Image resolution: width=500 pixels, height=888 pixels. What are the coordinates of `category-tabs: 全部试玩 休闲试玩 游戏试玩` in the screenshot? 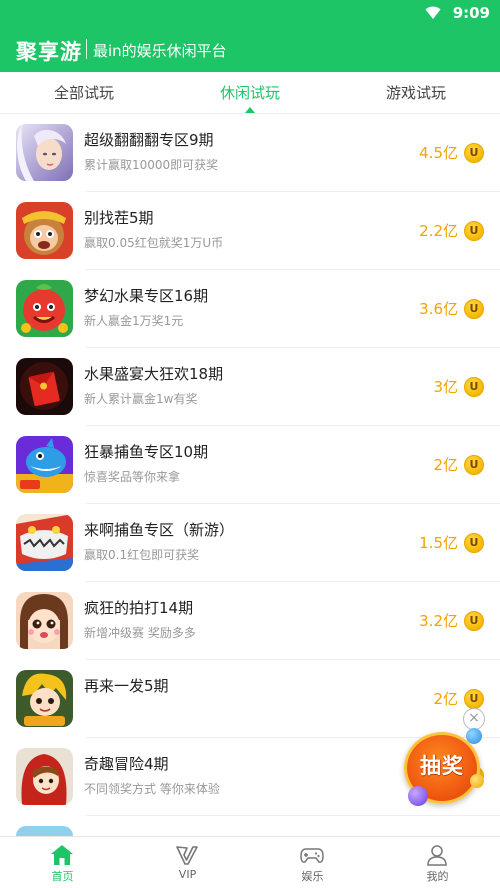 It's located at (250, 93).